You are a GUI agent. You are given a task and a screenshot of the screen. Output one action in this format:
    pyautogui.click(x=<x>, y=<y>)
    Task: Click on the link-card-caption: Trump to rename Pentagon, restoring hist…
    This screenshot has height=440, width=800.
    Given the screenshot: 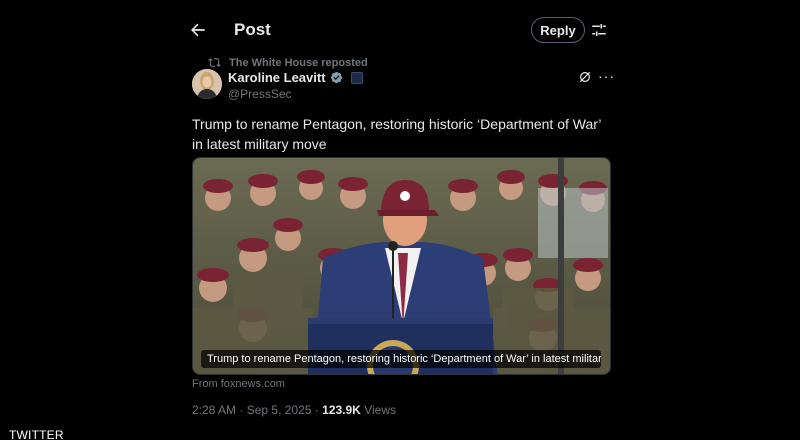 What is the action you would take?
    pyautogui.click(x=401, y=359)
    